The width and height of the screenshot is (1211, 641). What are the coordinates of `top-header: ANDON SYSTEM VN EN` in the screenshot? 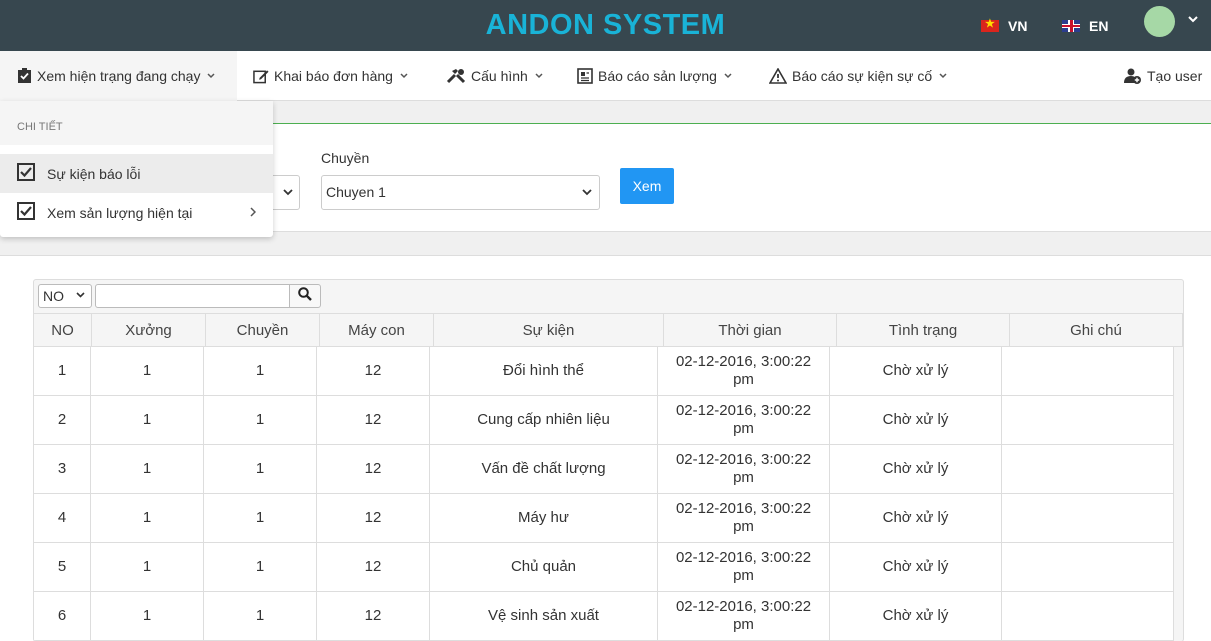 It's located at (605, 25).